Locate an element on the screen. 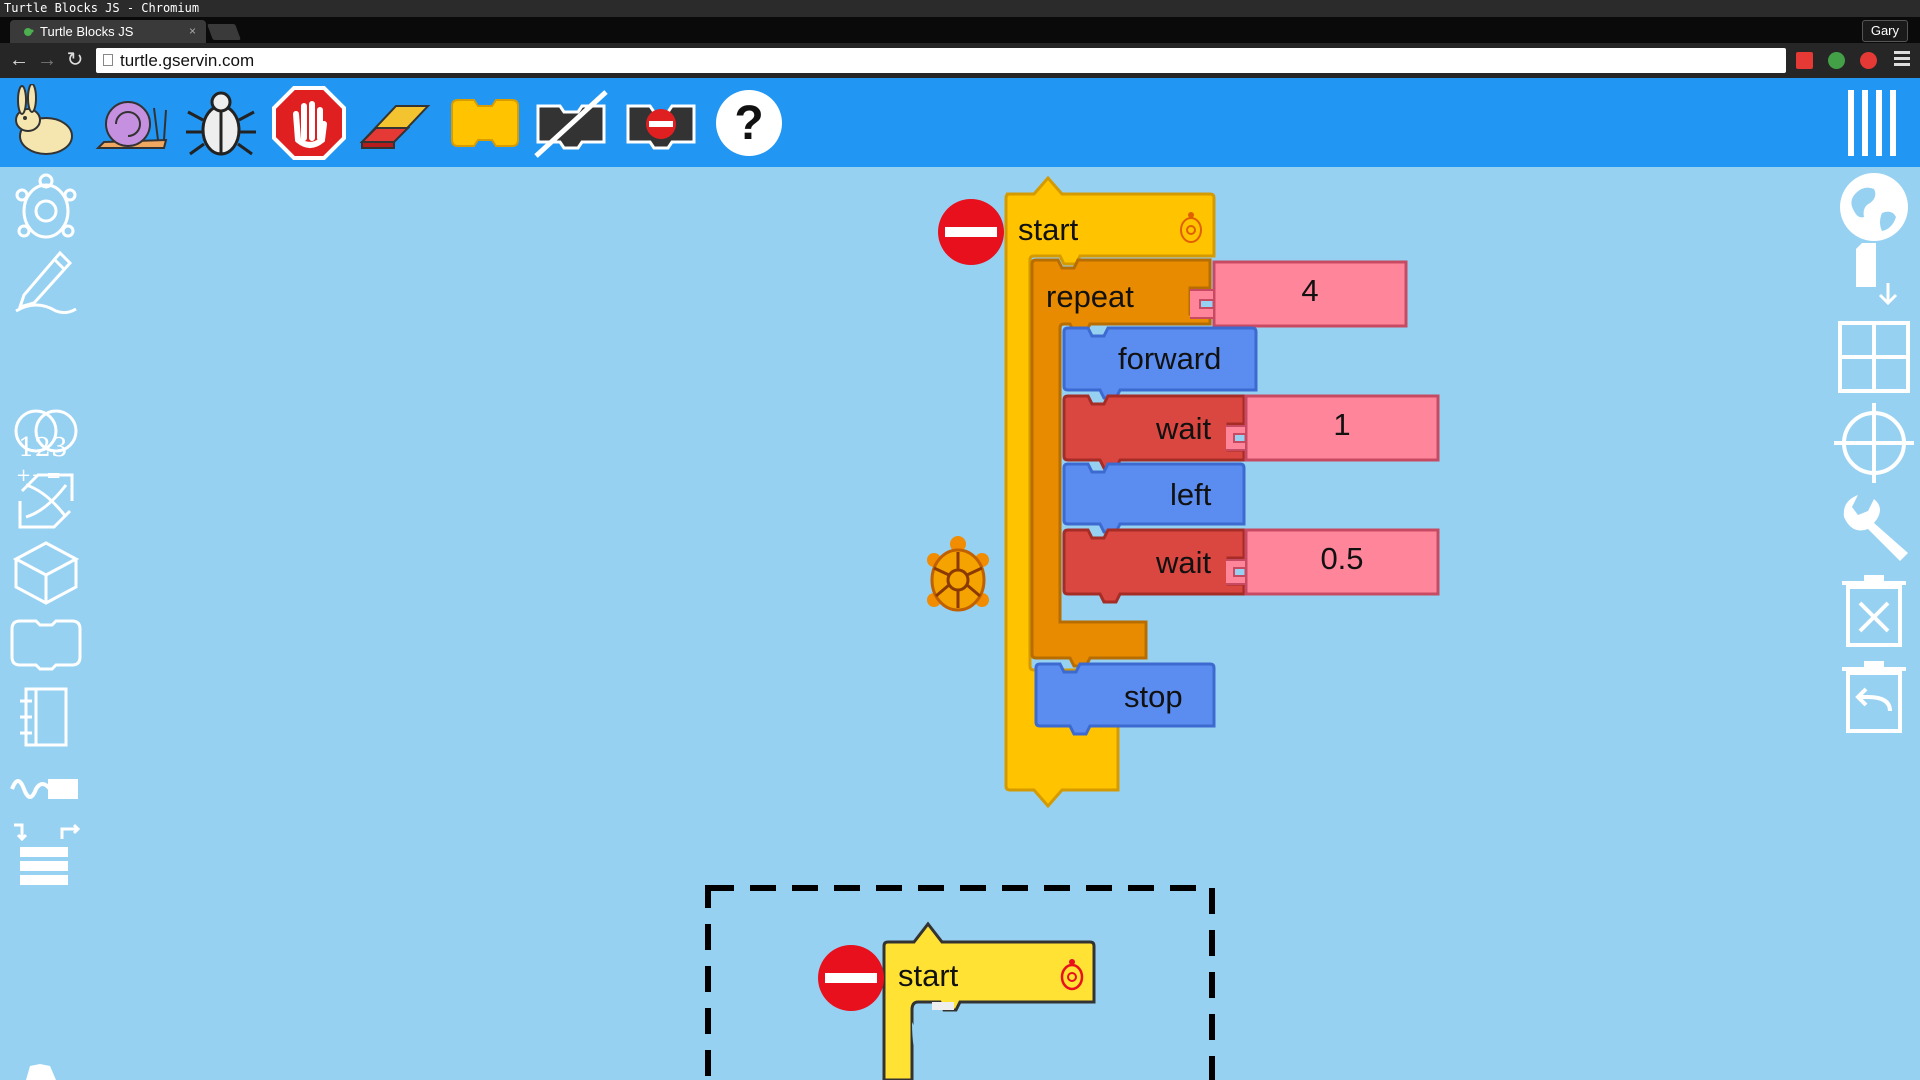  browser-tab: Turtle Blocks JS × is located at coordinates (108, 31).